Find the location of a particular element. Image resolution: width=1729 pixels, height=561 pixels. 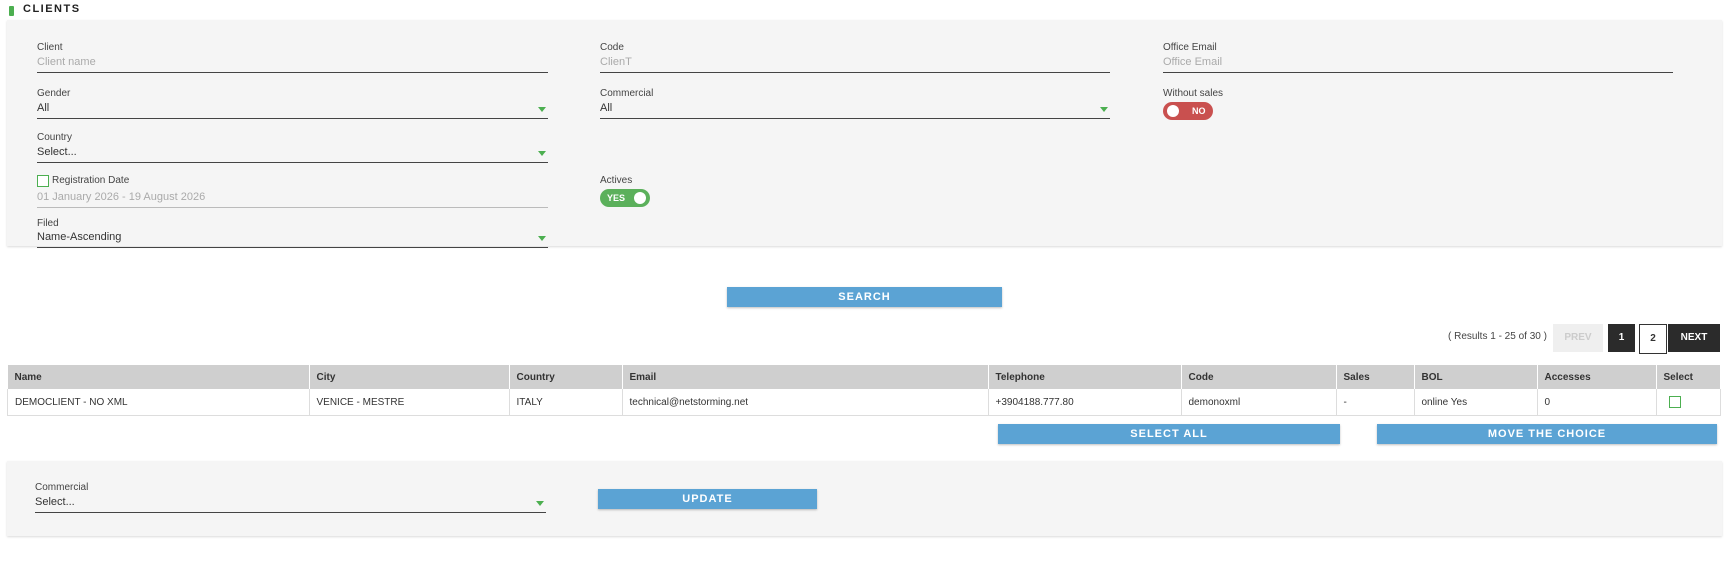

cell-city: VENICE - MESTRE is located at coordinates (409, 402).